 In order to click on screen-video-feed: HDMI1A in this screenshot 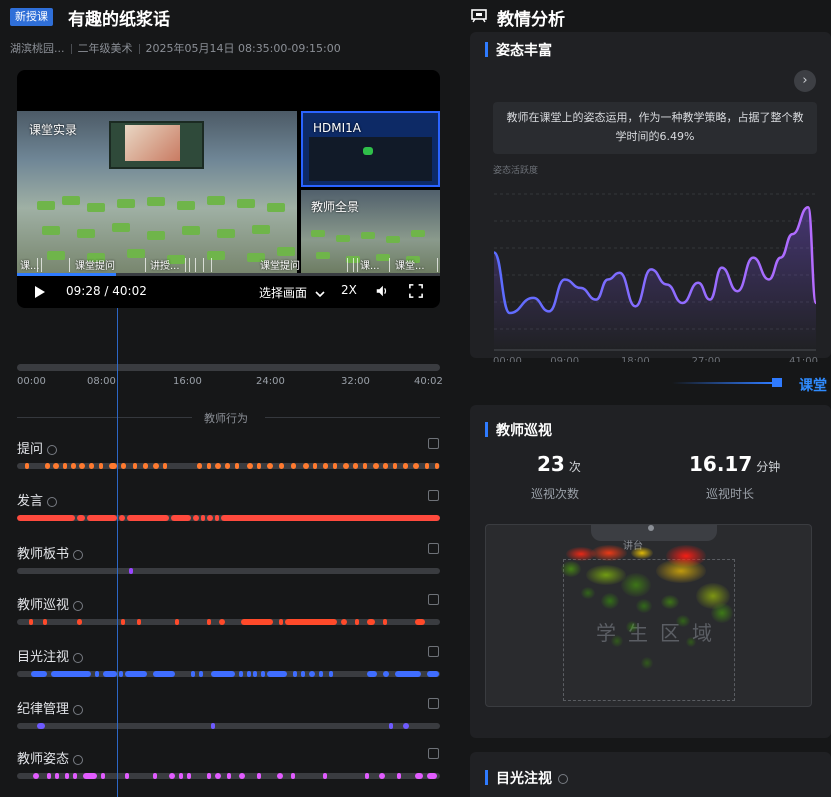, I will do `click(370, 149)`.